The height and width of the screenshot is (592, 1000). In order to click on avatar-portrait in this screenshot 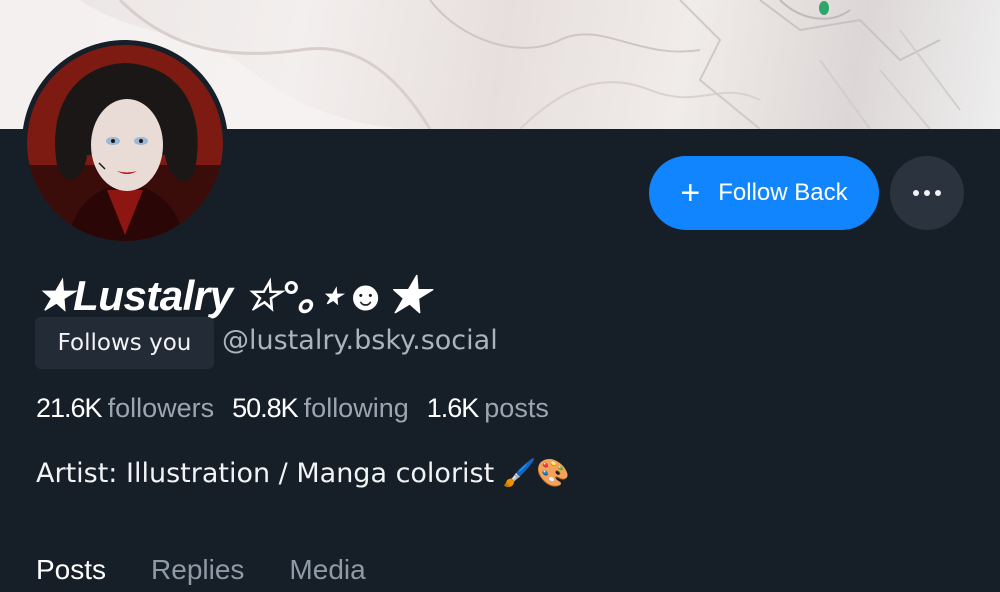, I will do `click(125, 143)`.